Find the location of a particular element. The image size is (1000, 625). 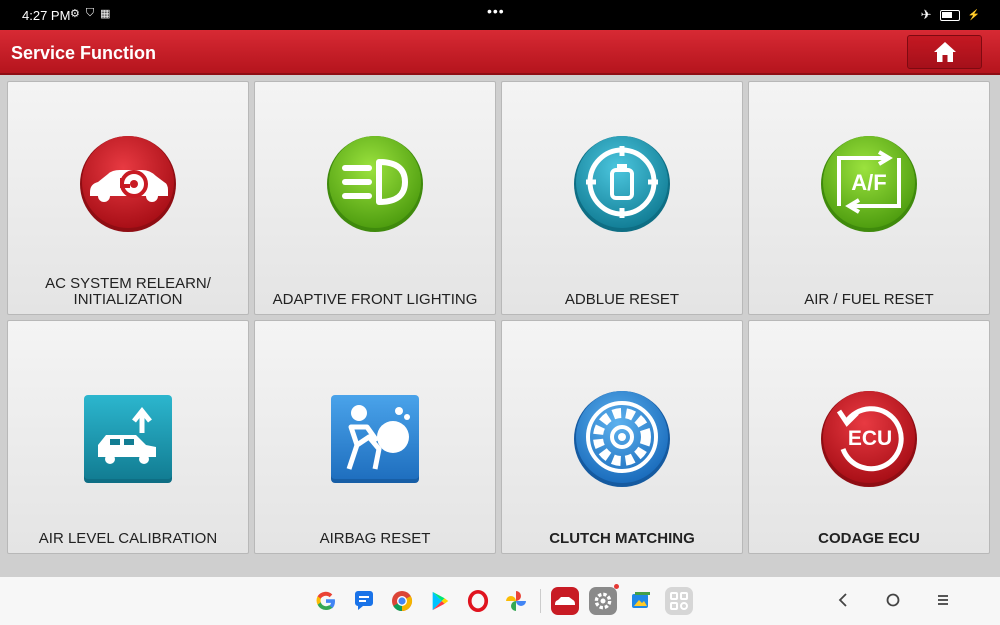

app-drawer is located at coordinates (679, 601).